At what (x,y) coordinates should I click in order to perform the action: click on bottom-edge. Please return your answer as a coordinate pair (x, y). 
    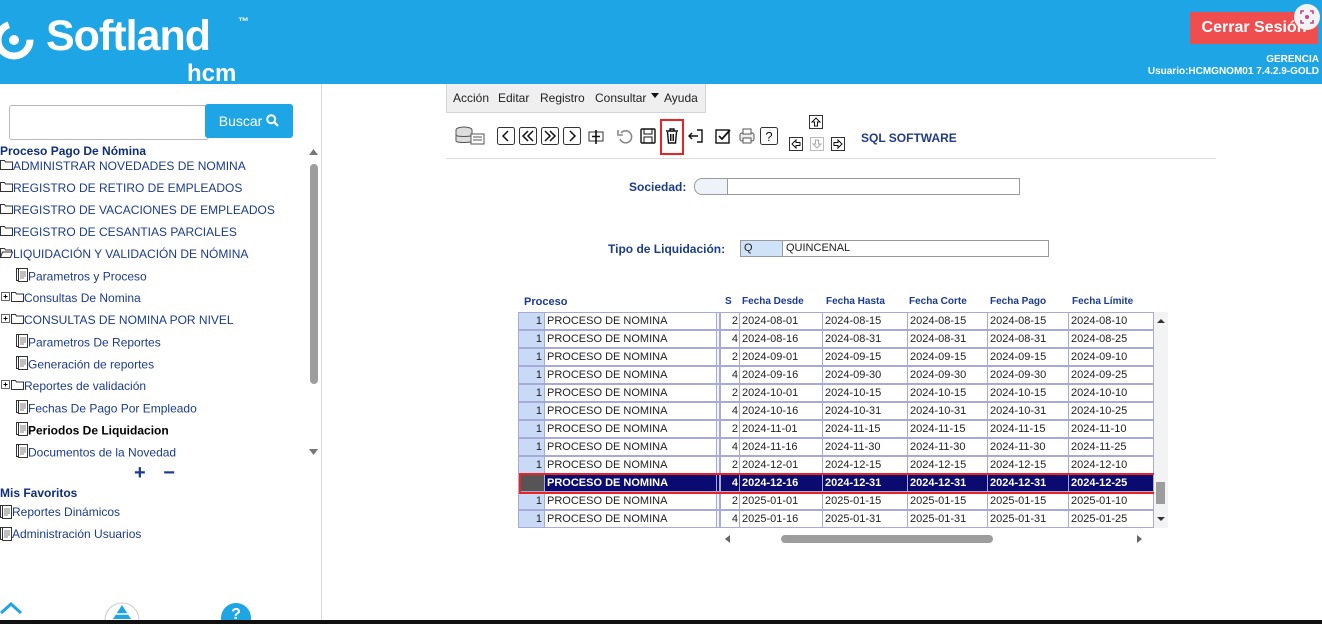
    Looking at the image, I should click on (661, 622).